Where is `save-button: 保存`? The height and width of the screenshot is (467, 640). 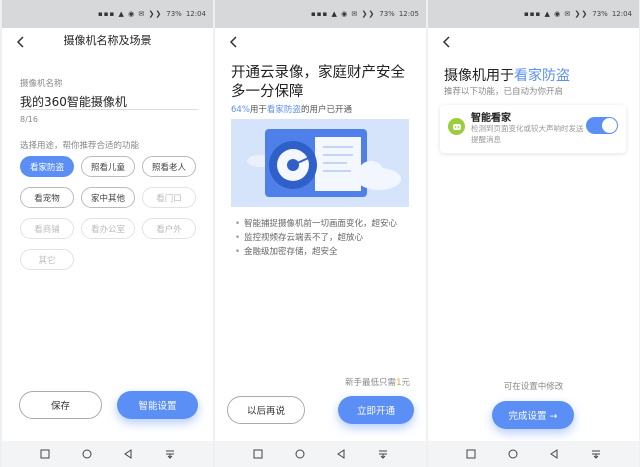
save-button: 保存 is located at coordinates (60, 405).